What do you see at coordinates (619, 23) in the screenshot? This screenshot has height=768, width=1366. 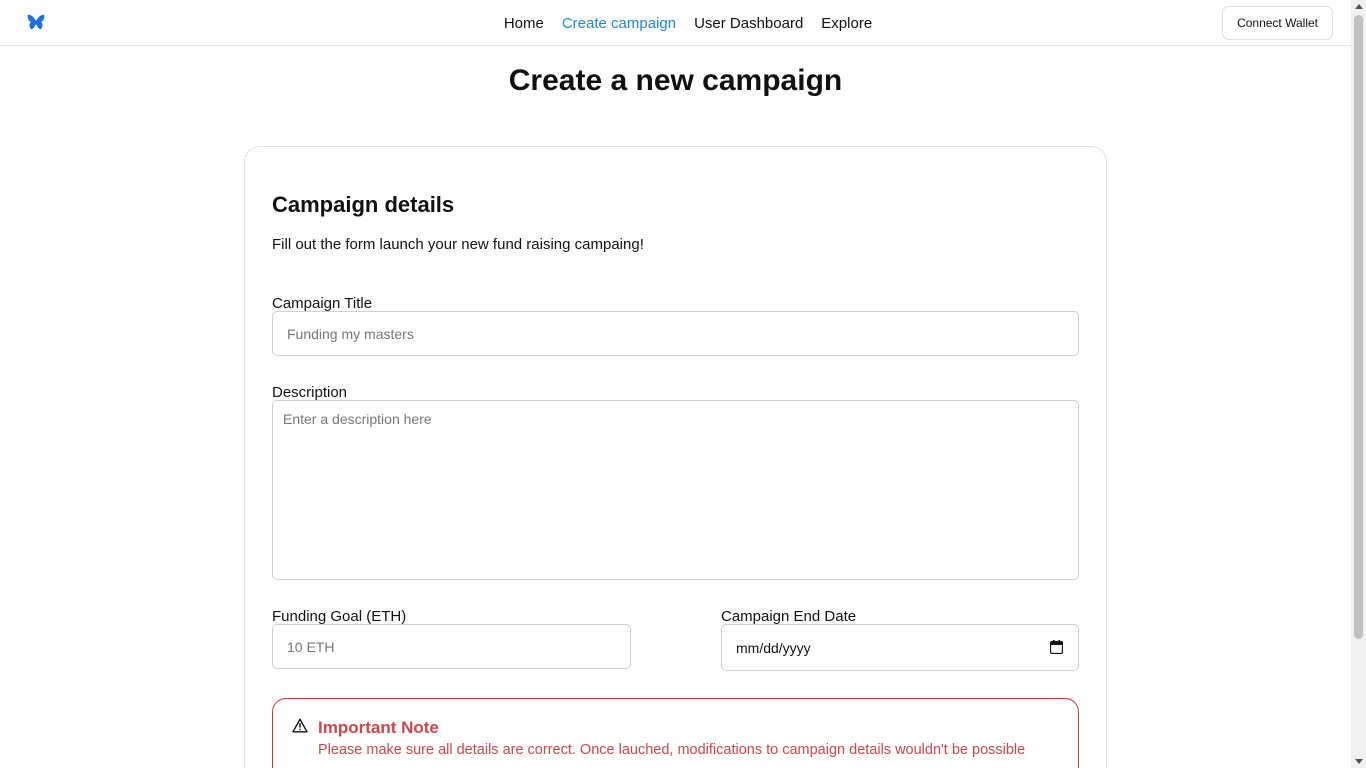 I see `nav-link-create-campaign: Create campaign` at bounding box center [619, 23].